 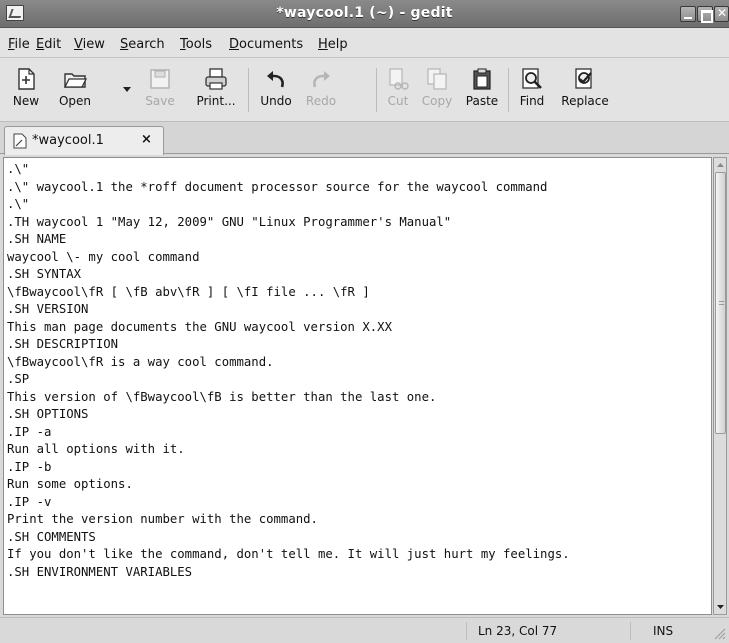 I want to click on scroll-down-arrow-icon, so click(x=720, y=607).